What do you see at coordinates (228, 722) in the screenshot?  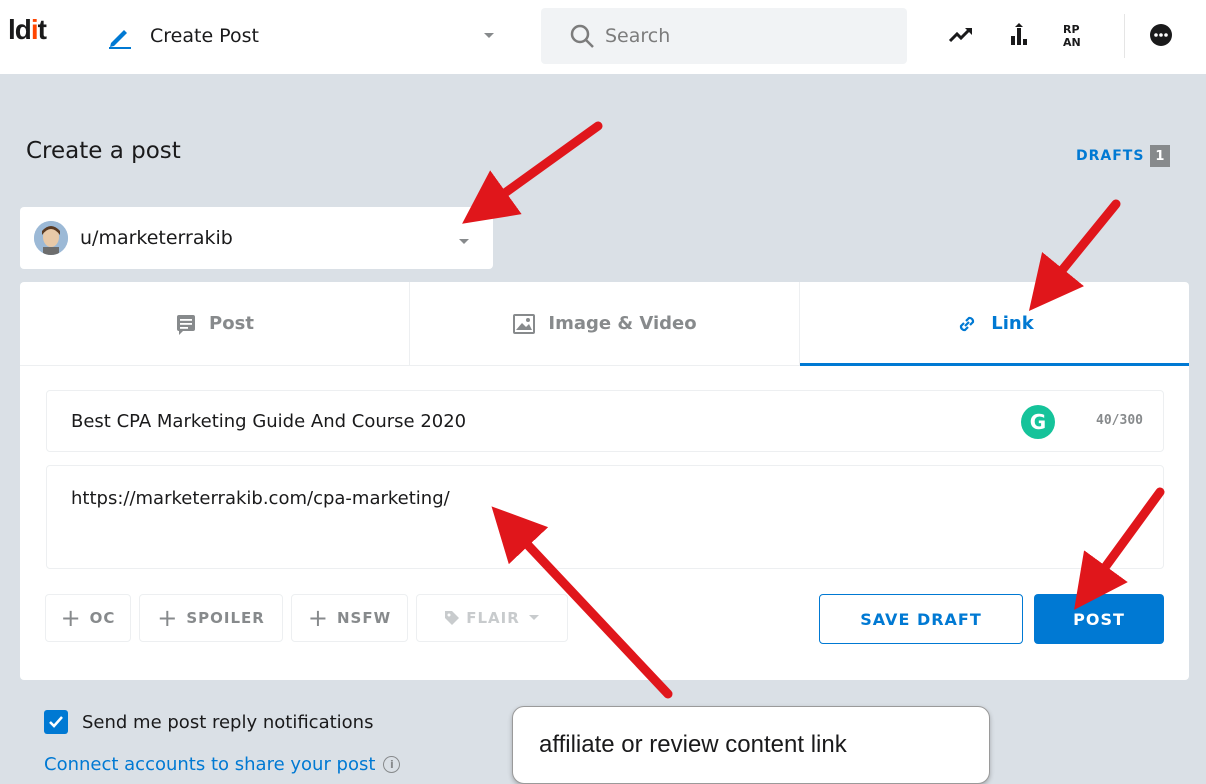 I see `notify-label: Send me post reply notifications` at bounding box center [228, 722].